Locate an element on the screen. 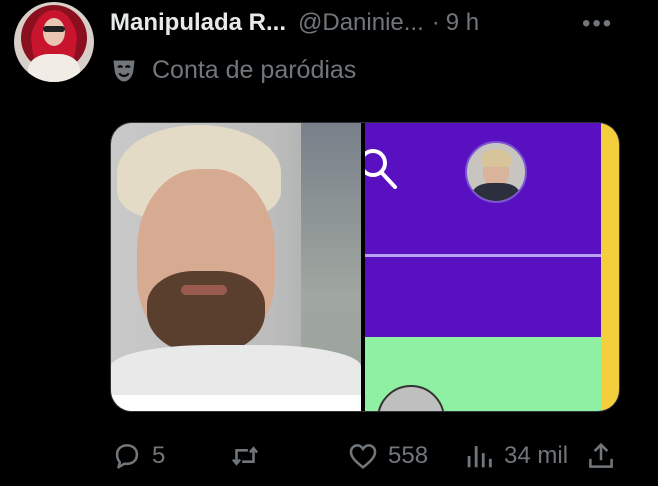  views-count: 34 mil is located at coordinates (536, 455).